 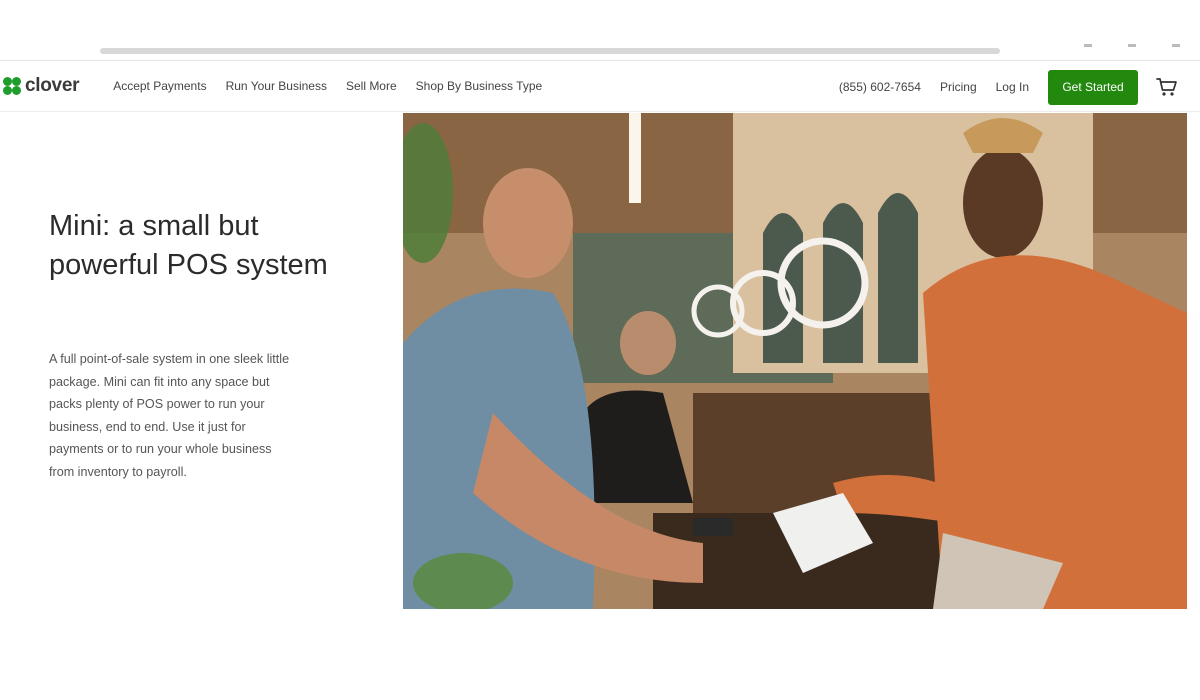 I want to click on phone-number-link: (855) 602-7654, so click(x=880, y=87).